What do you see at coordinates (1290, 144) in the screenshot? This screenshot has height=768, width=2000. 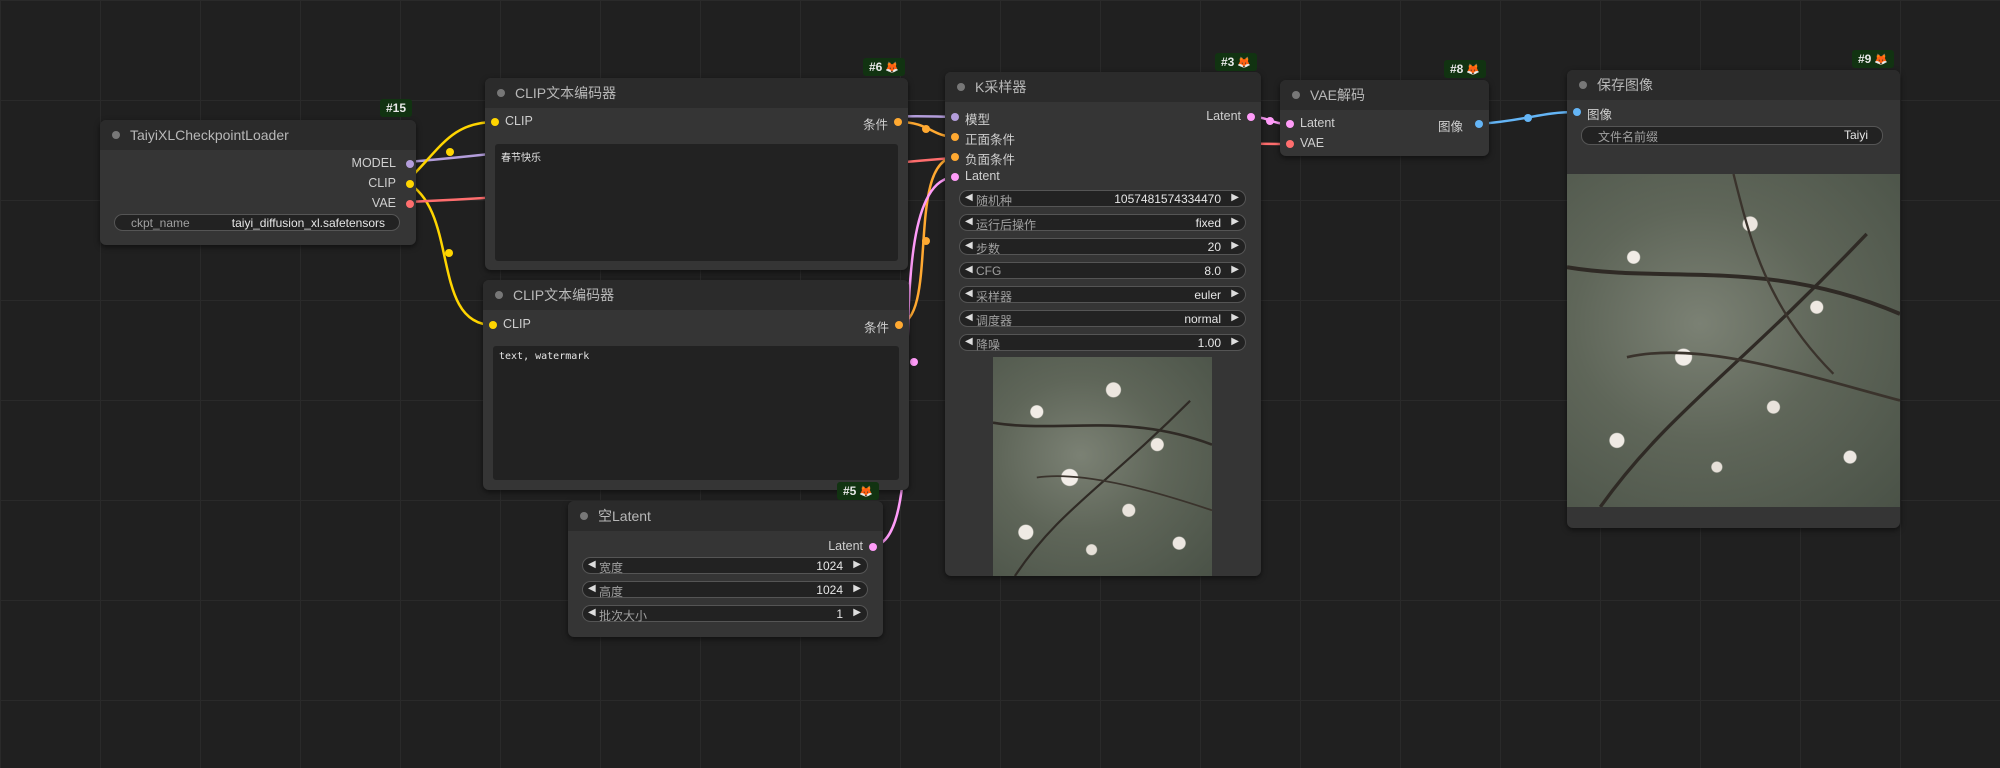 I see `input-slot-vae` at bounding box center [1290, 144].